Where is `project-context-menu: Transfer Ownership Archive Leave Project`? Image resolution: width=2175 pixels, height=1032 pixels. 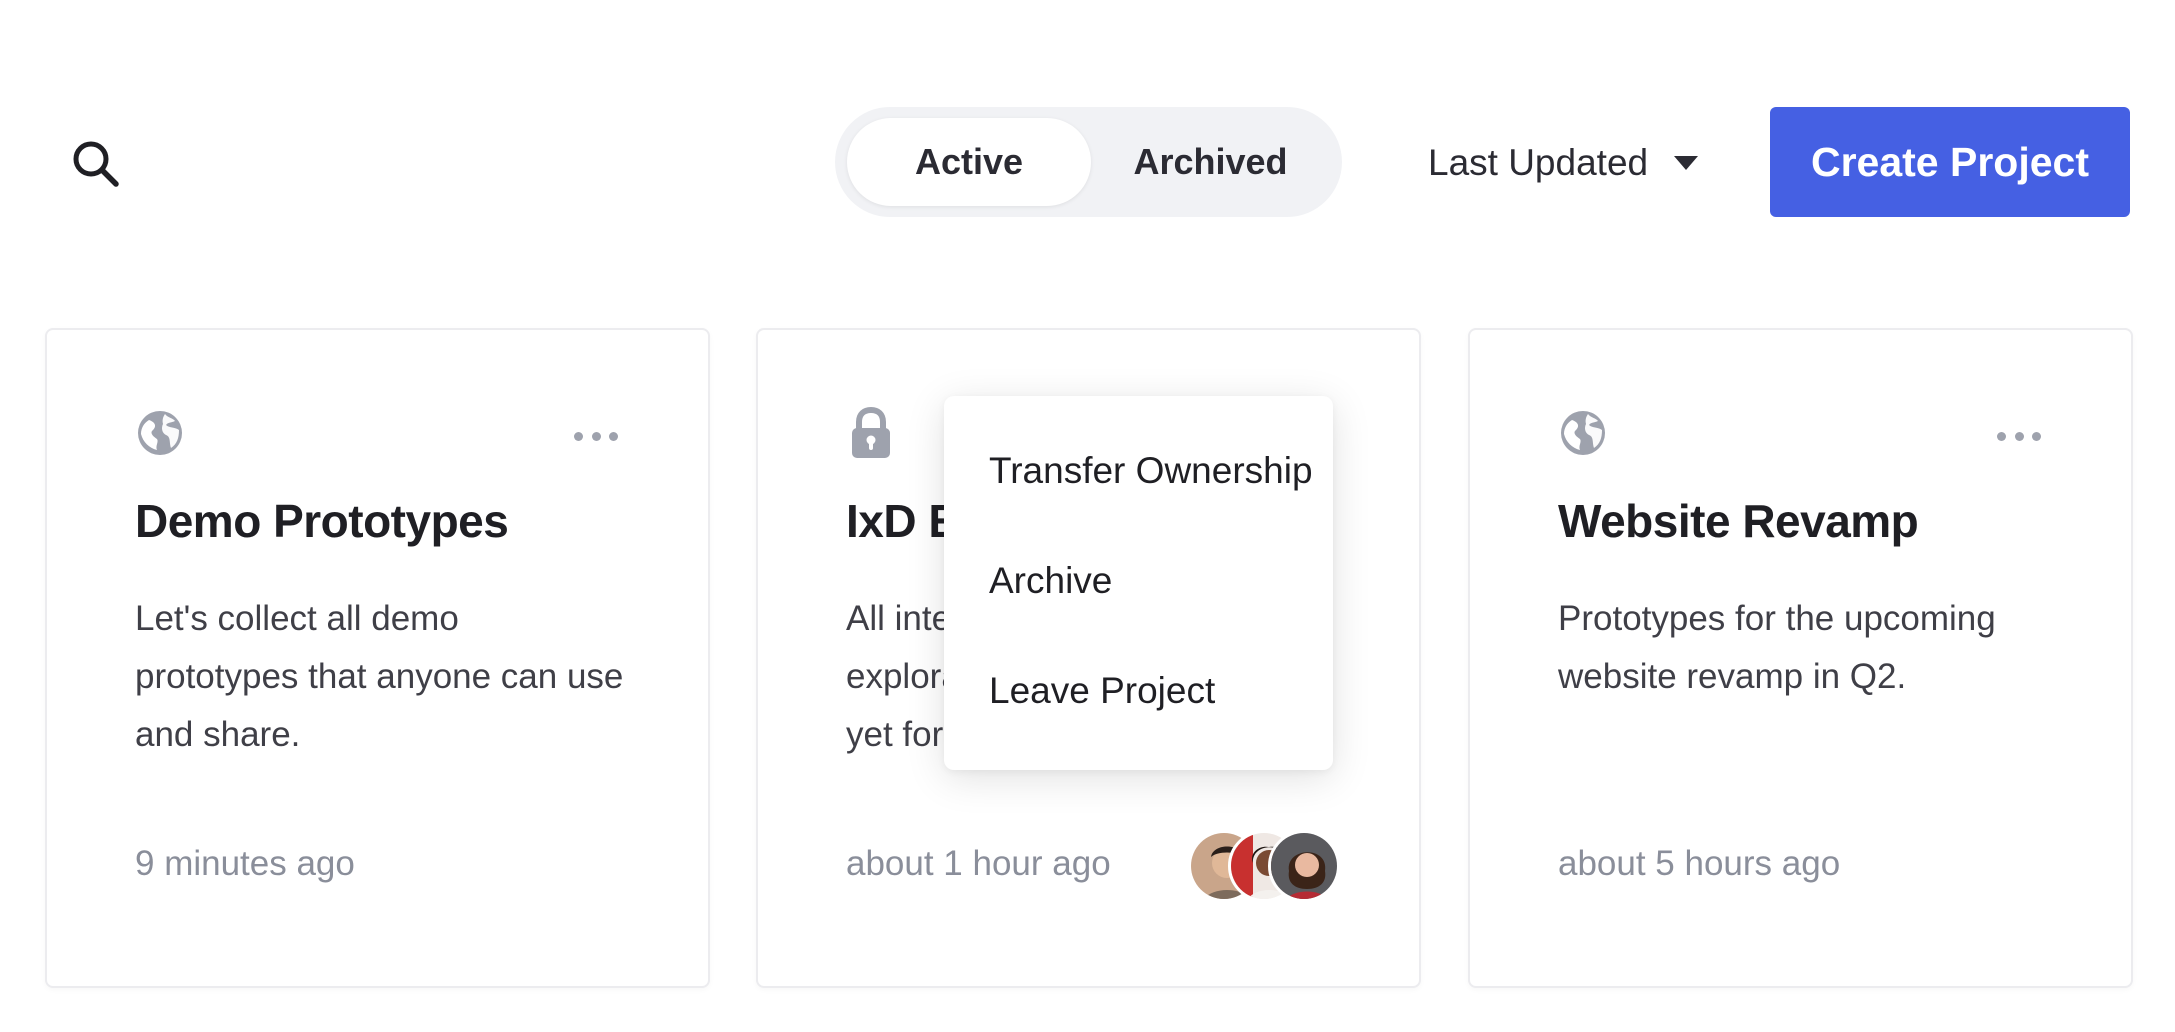 project-context-menu: Transfer Ownership Archive Leave Project is located at coordinates (1138, 583).